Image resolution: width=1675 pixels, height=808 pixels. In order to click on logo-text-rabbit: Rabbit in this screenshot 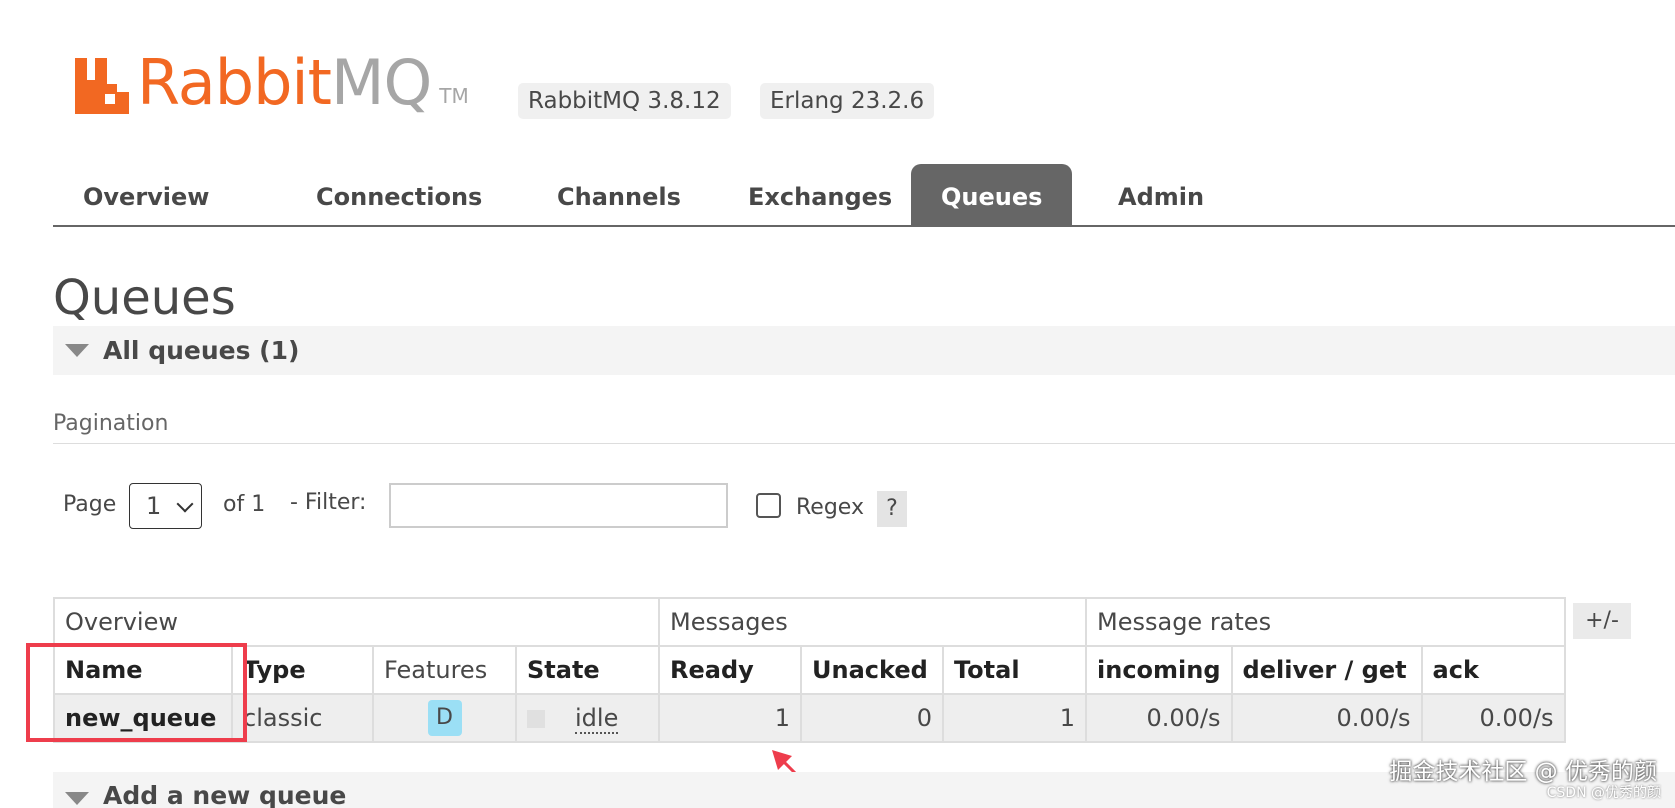, I will do `click(234, 82)`.